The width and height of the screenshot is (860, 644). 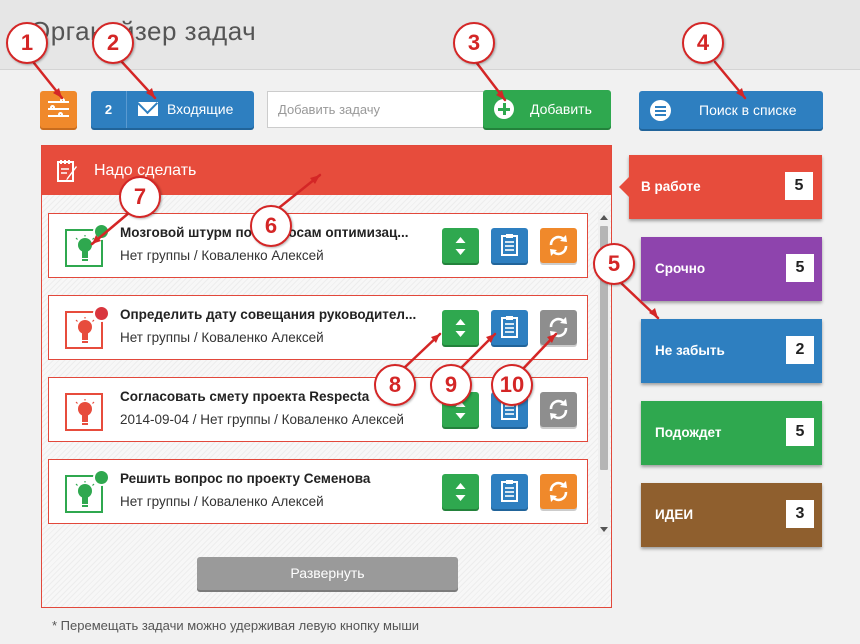 What do you see at coordinates (561, 109) in the screenshot?
I see `add-task-label: Добавить` at bounding box center [561, 109].